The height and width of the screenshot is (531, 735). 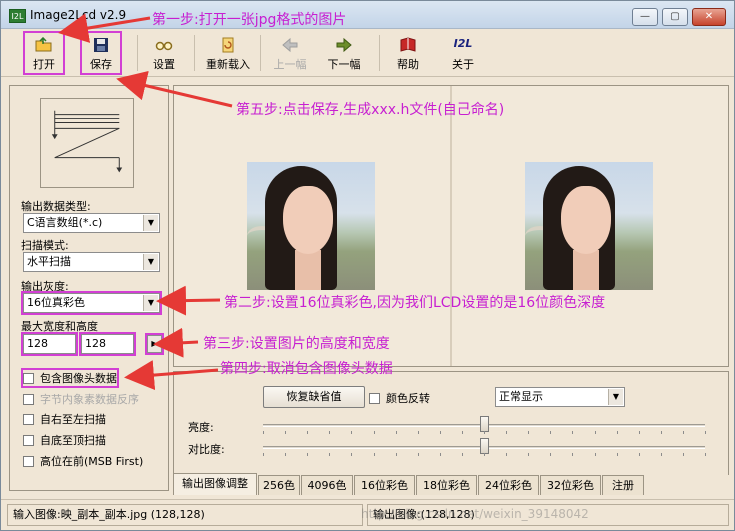 What do you see at coordinates (154, 344) in the screenshot?
I see `apply-size-button: ▶` at bounding box center [154, 344].